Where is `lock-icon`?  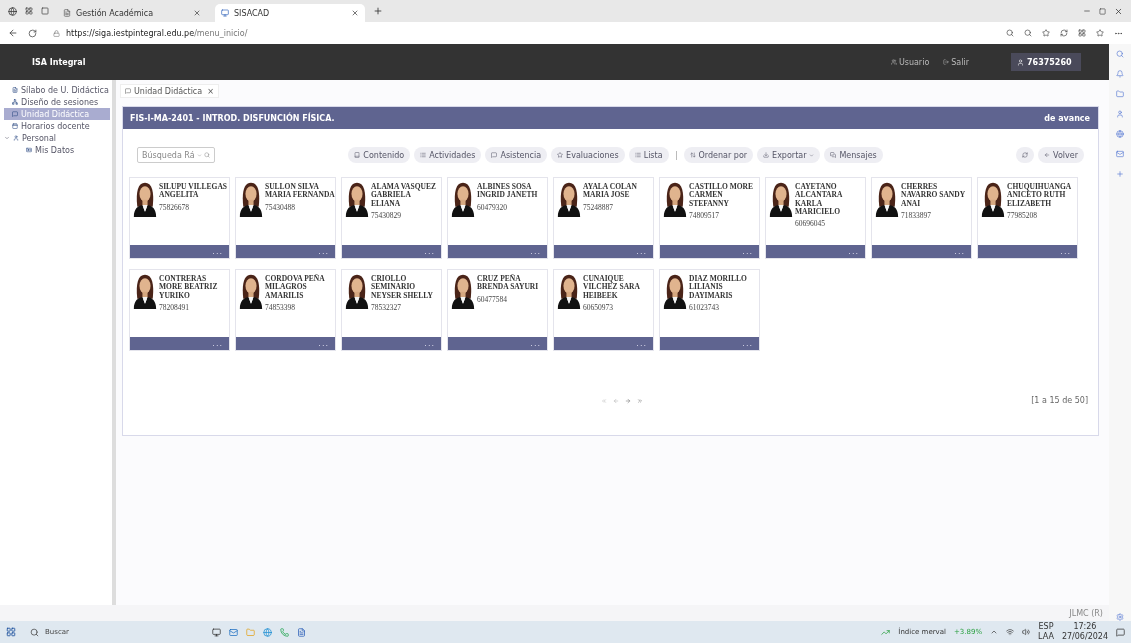
lock-icon is located at coordinates (56, 33).